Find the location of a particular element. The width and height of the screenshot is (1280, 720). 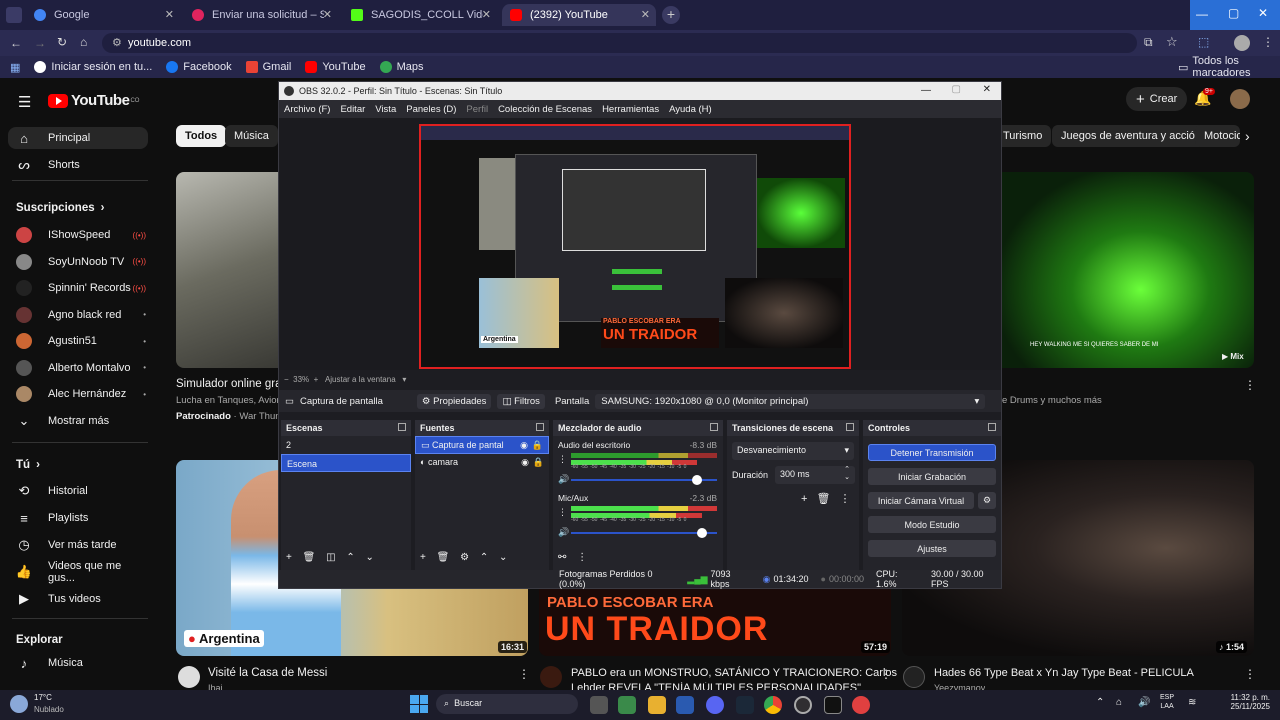

sidebar-channel: Agustin51 • is located at coordinates (81, 341).